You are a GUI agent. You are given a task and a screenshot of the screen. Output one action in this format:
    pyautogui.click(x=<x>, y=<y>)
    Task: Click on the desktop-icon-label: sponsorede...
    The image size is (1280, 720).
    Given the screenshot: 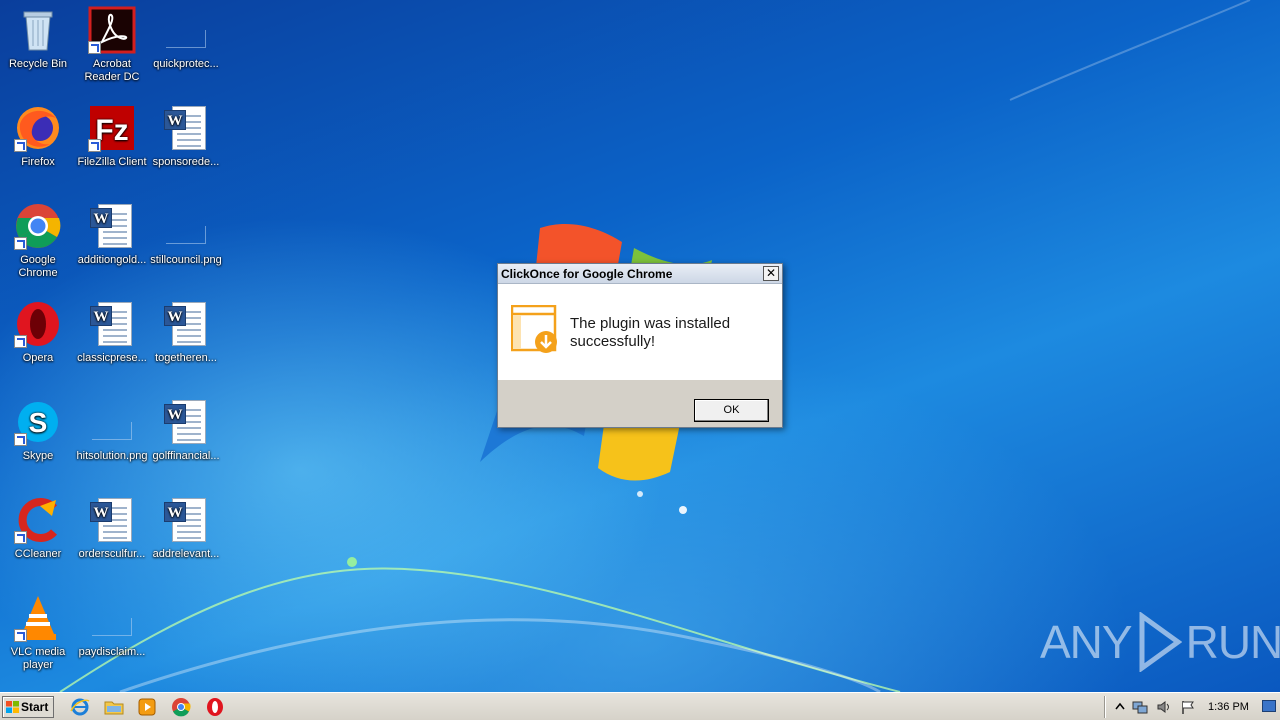 What is the action you would take?
    pyautogui.click(x=186, y=162)
    